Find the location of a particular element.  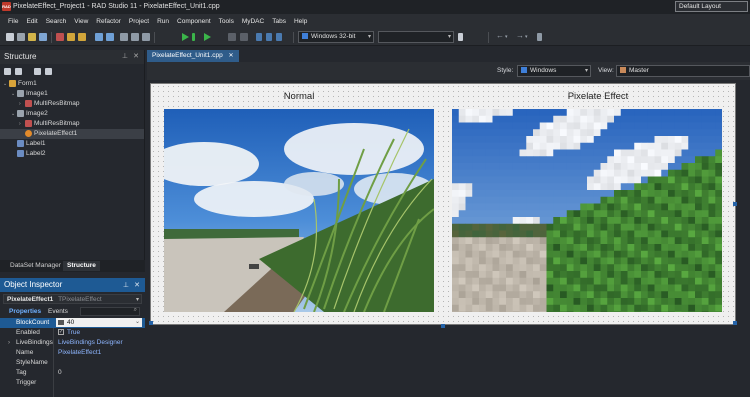

configuration-combo: ▾ is located at coordinates (416, 37).